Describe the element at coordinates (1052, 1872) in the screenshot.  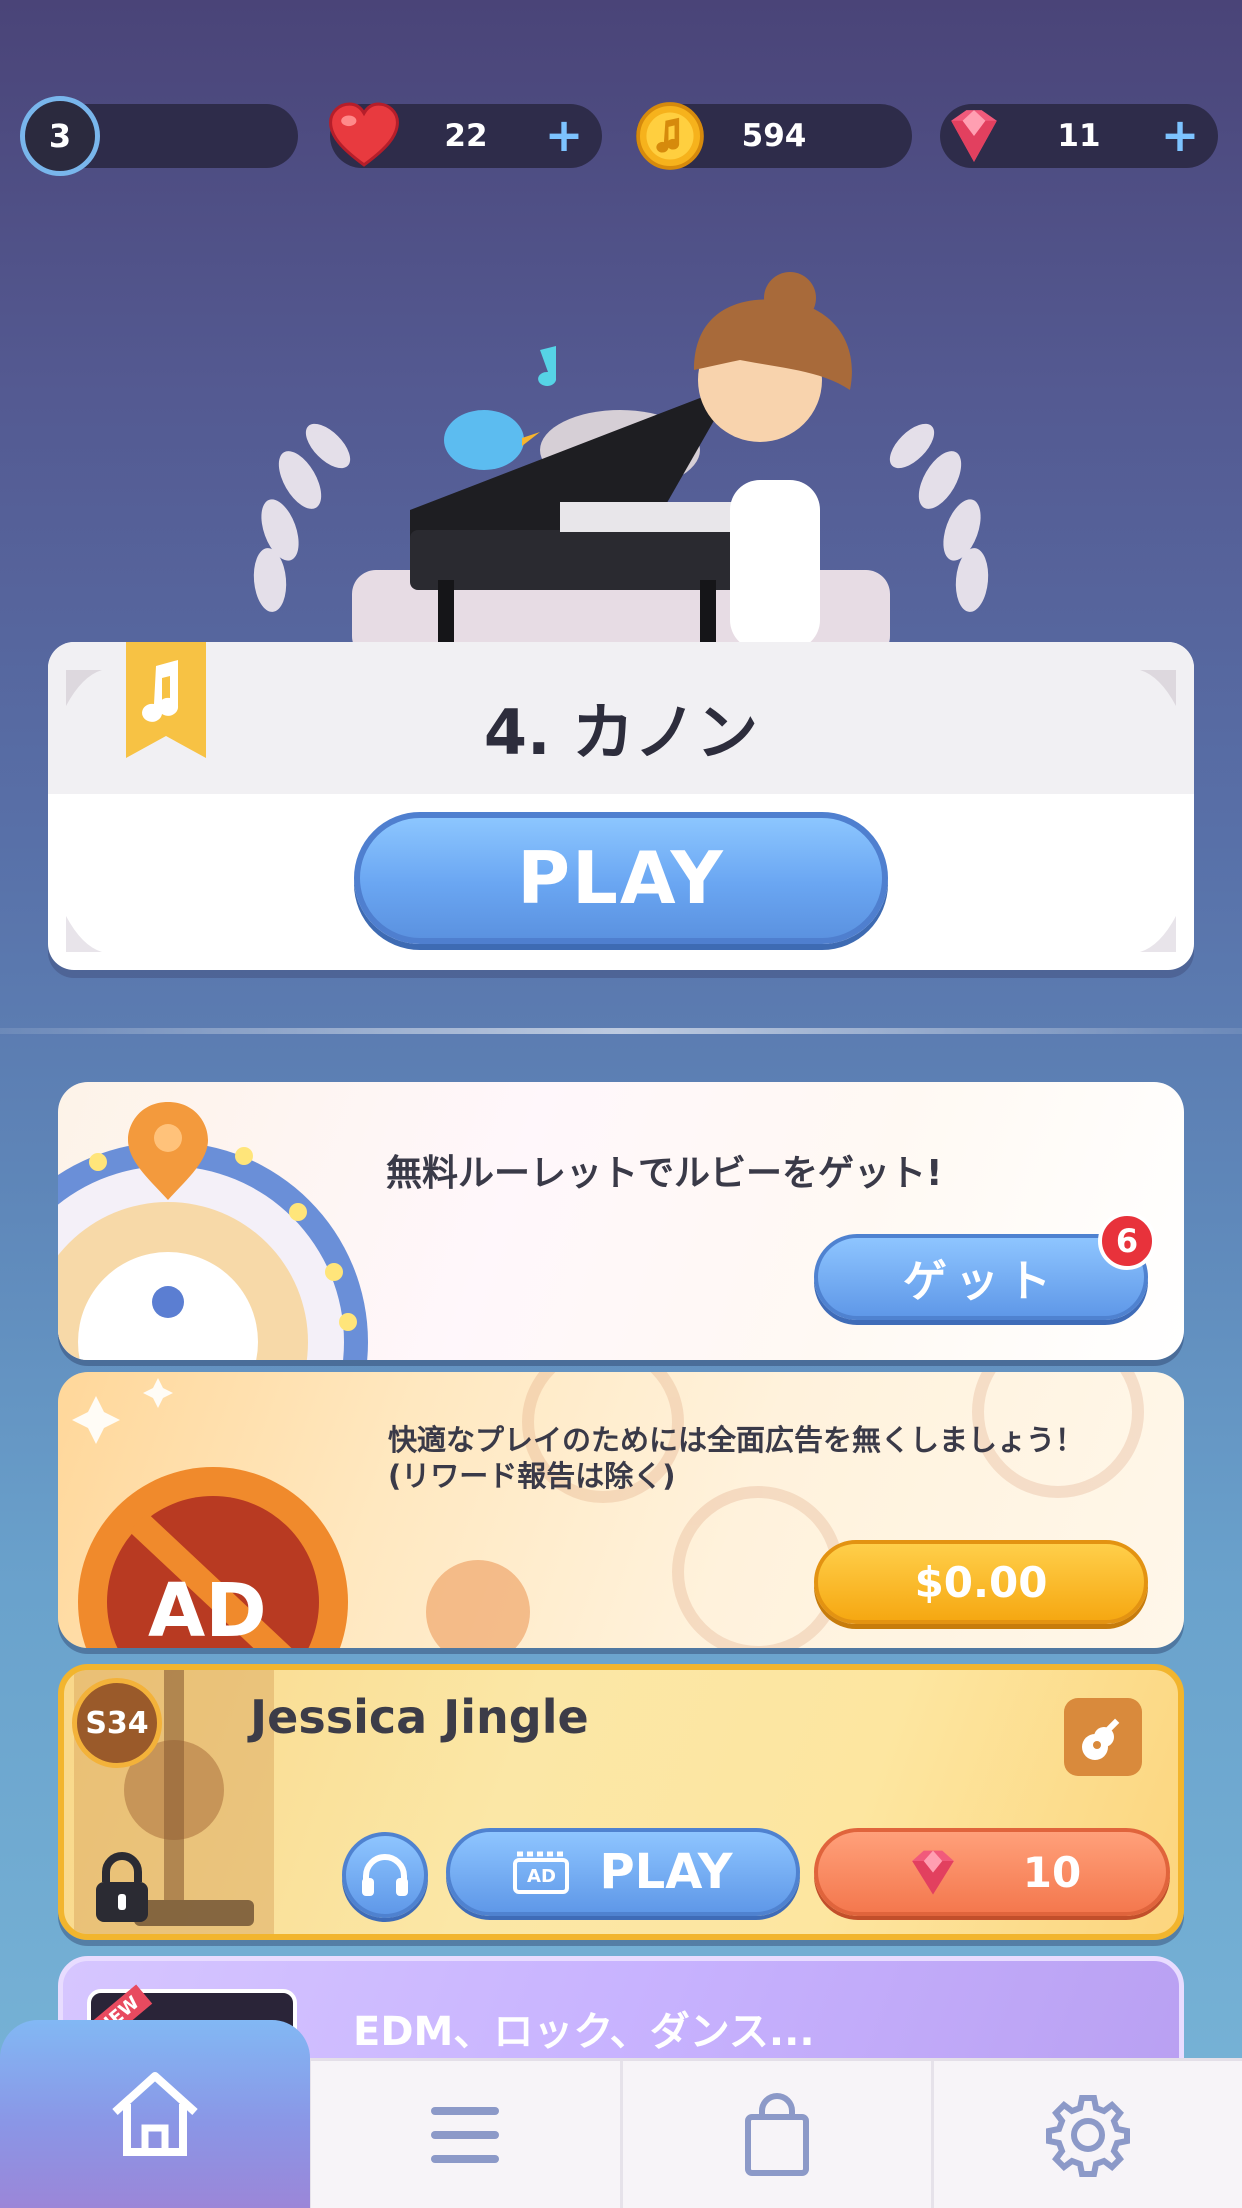
I see `gem-price: 10` at that location.